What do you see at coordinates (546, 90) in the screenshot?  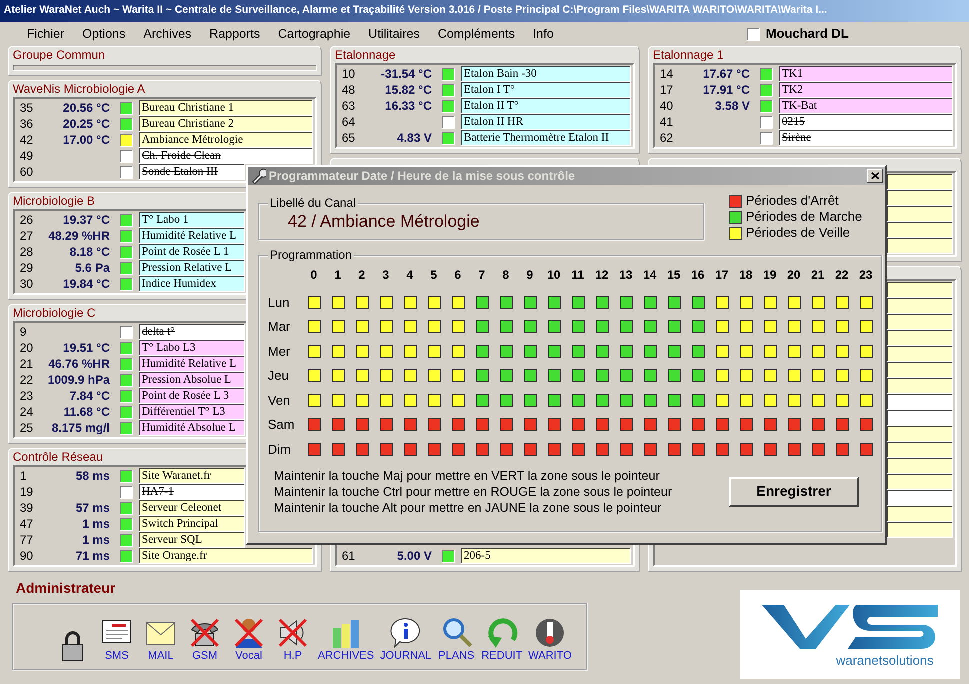 I see `channel-label: Etalon I T°` at bounding box center [546, 90].